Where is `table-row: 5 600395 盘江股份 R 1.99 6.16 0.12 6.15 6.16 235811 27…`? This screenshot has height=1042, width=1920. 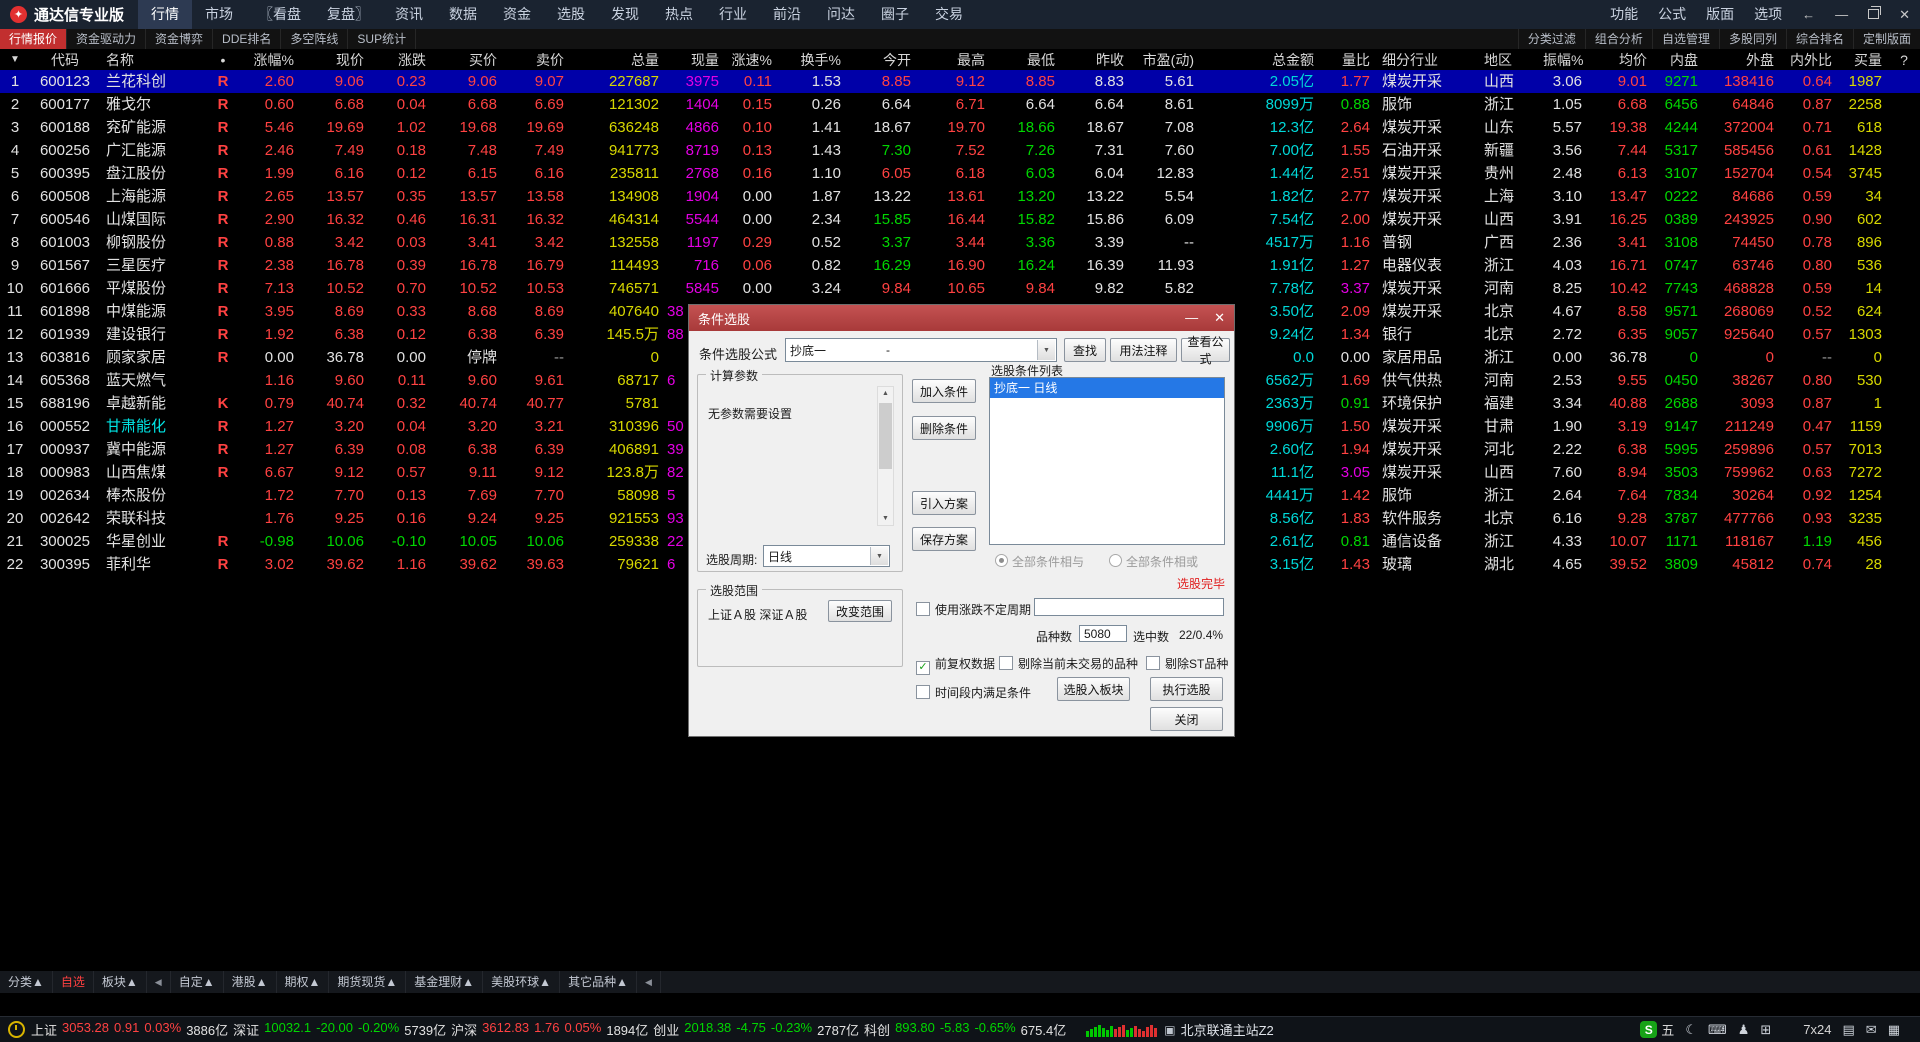 table-row: 5 600395 盘江股份 R 1.99 6.16 0.12 6.15 6.16 235811 27… is located at coordinates (960, 173).